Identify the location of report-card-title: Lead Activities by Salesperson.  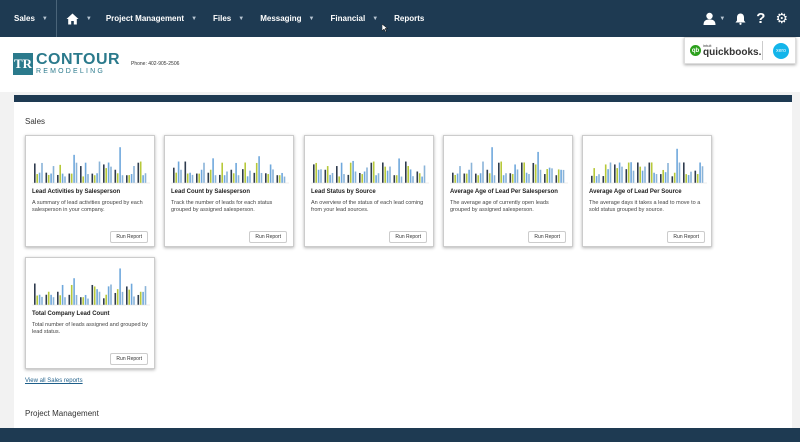
(76, 192).